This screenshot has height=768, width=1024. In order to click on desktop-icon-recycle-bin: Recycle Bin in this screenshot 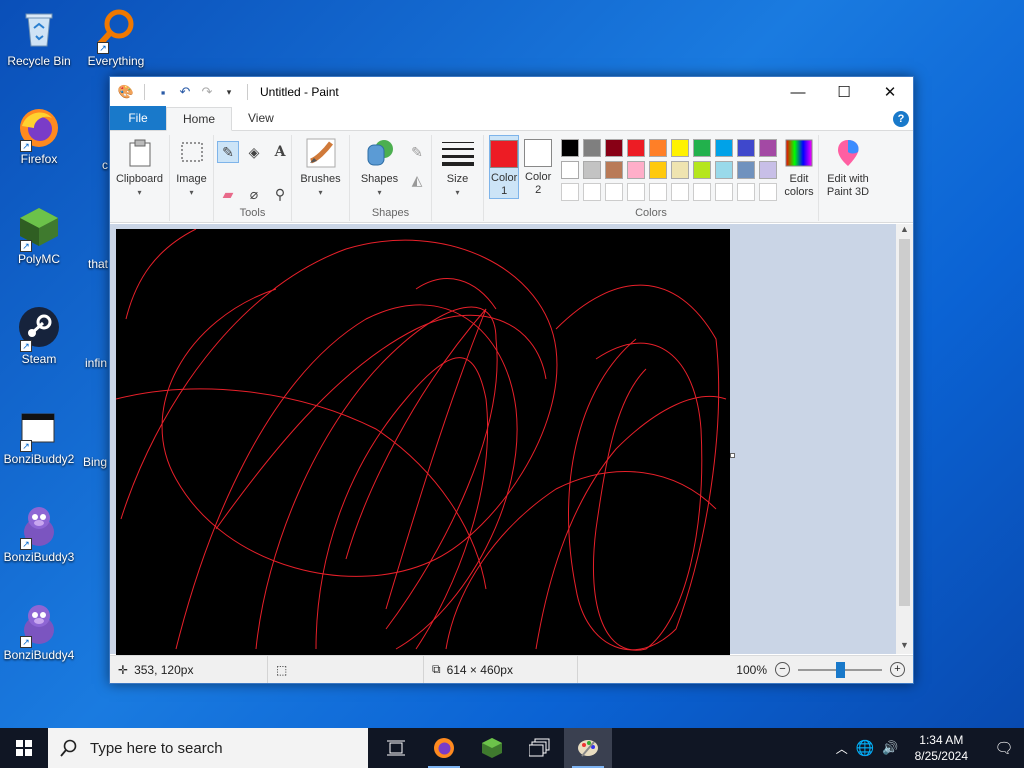, I will do `click(39, 37)`.